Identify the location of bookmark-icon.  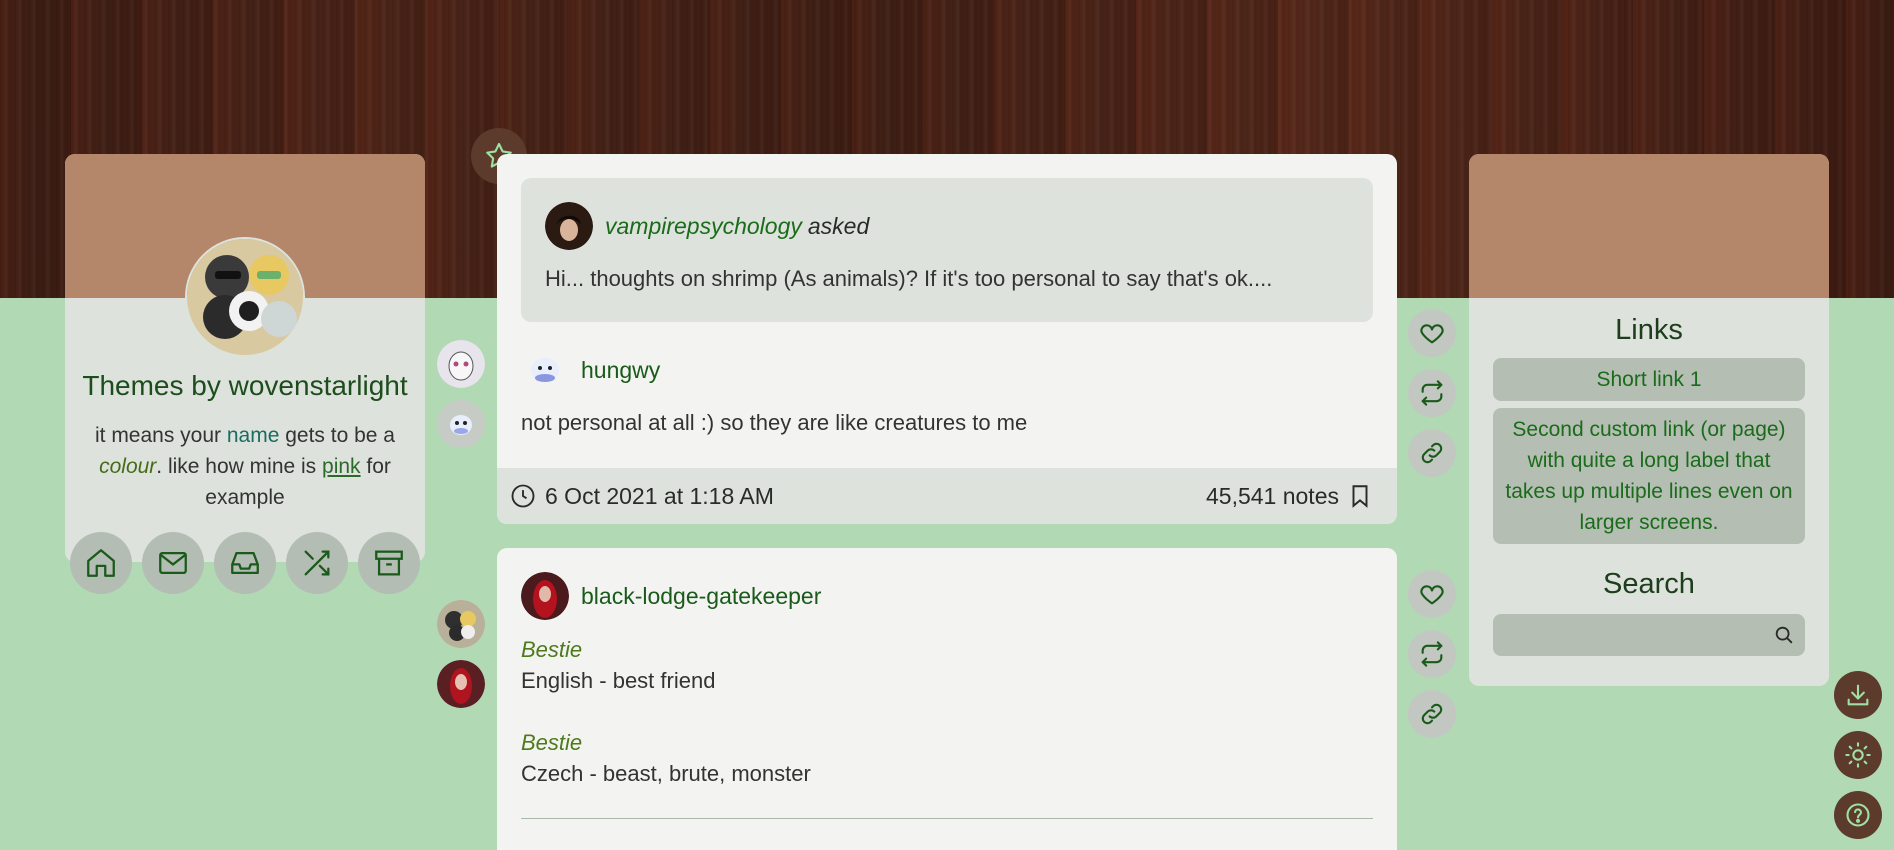
(1360, 496).